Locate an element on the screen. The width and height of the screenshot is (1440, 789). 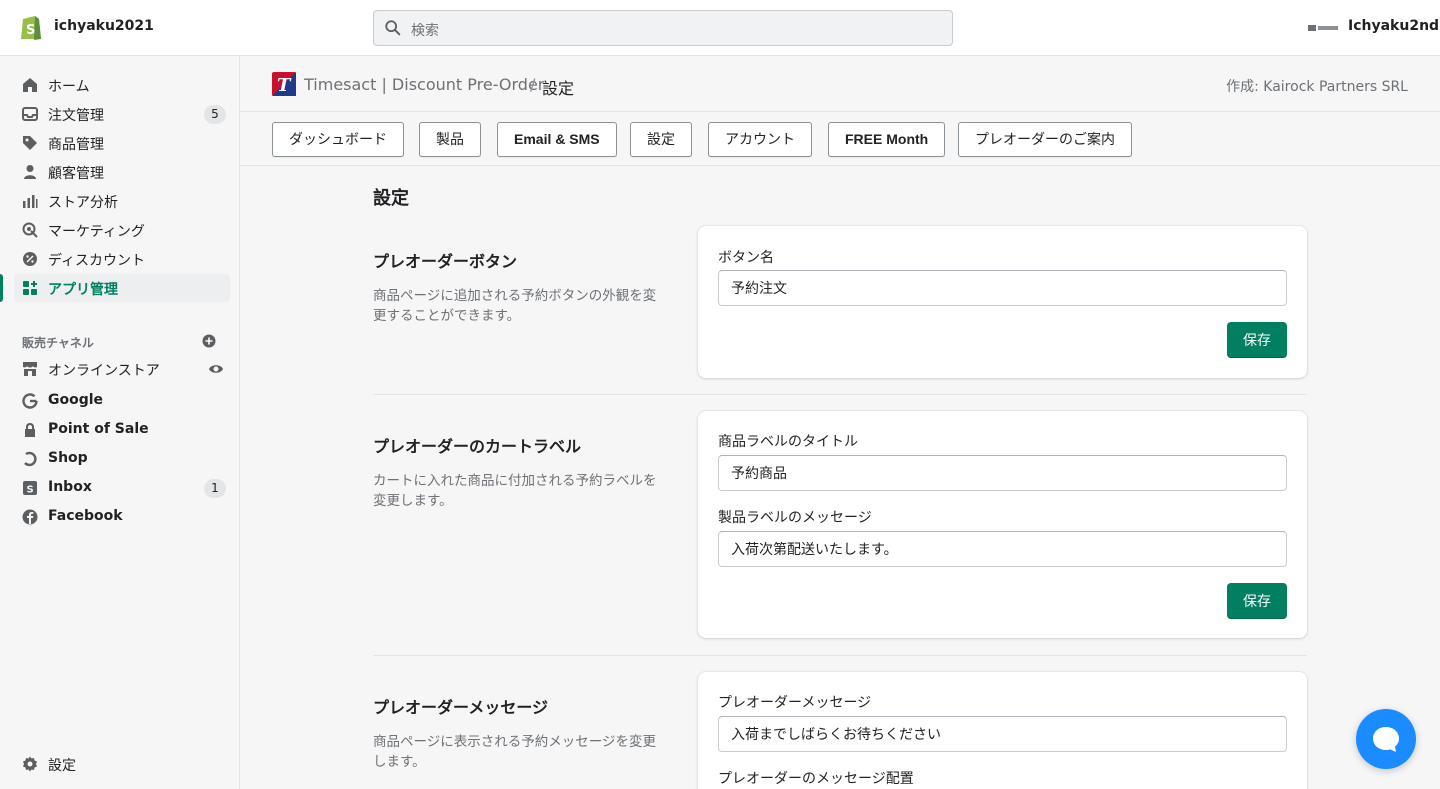
tab-email-sms: Email & SMS is located at coordinates (557, 139).